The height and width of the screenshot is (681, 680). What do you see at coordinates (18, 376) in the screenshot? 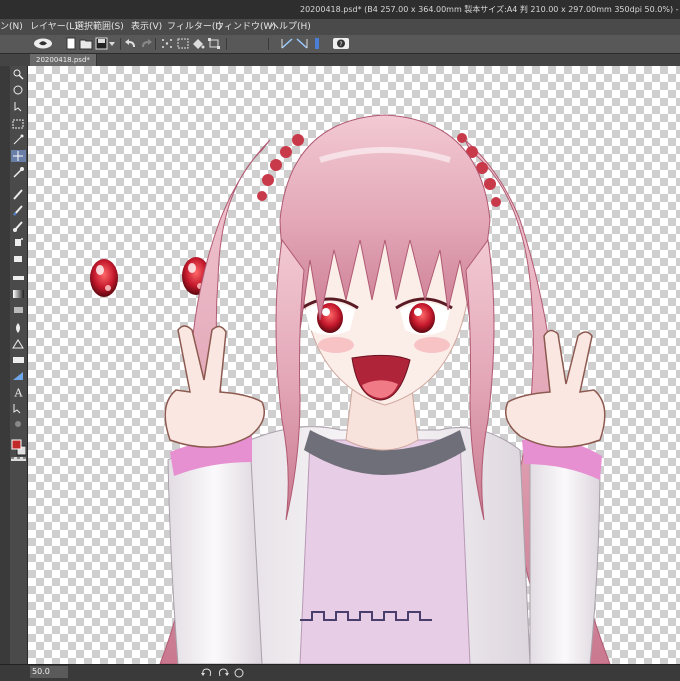
I see `ruler-tool-icon` at bounding box center [18, 376].